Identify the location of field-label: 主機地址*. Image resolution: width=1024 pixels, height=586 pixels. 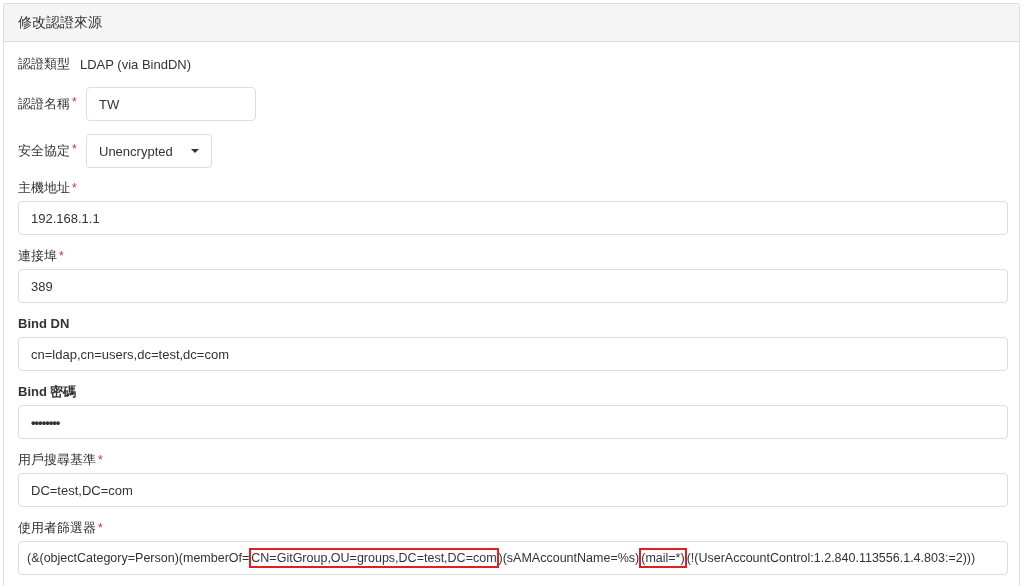
(48, 188).